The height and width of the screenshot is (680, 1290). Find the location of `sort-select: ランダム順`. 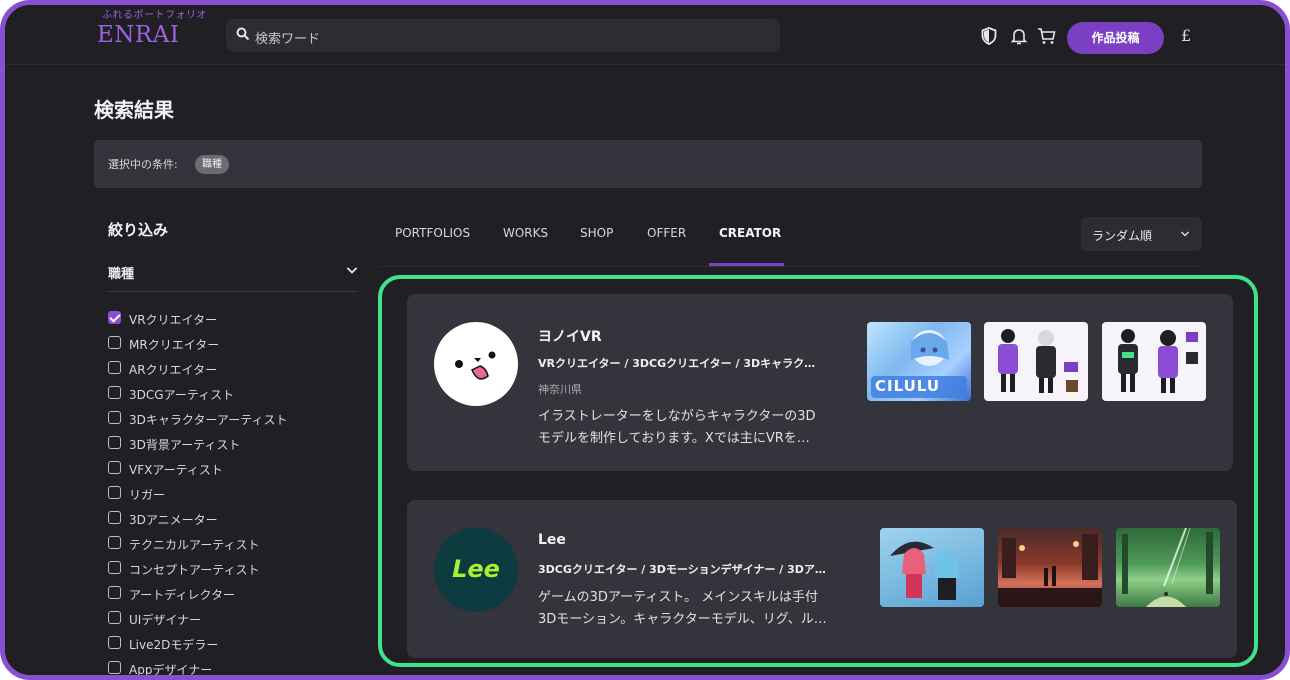

sort-select: ランダム順 is located at coordinates (1141, 234).